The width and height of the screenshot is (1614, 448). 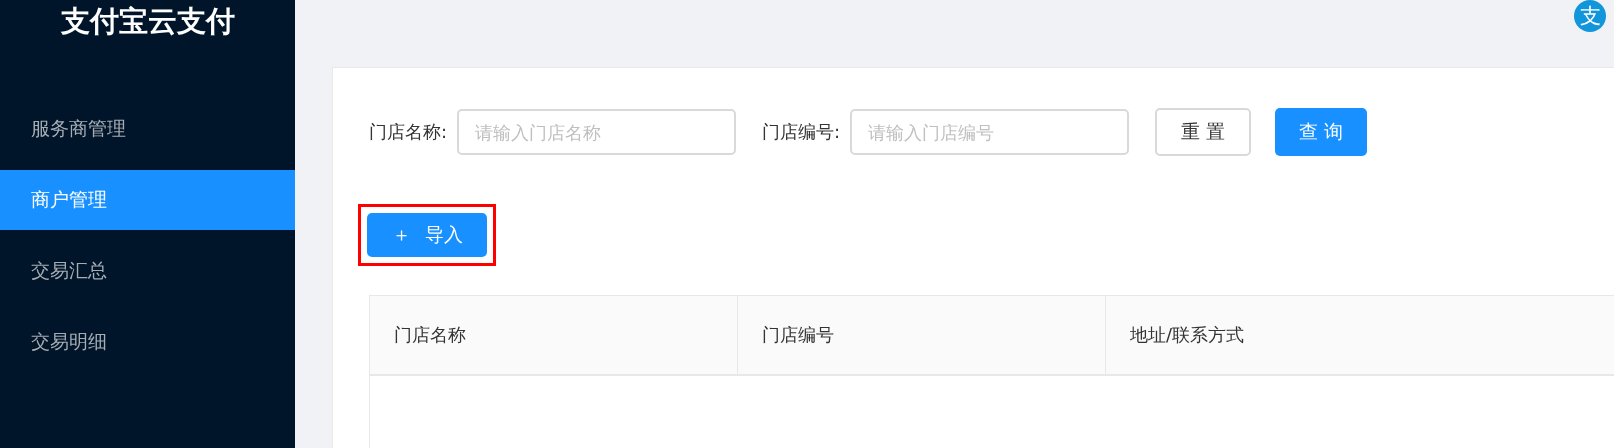 I want to click on field-label: 门店名称:, so click(x=408, y=132).